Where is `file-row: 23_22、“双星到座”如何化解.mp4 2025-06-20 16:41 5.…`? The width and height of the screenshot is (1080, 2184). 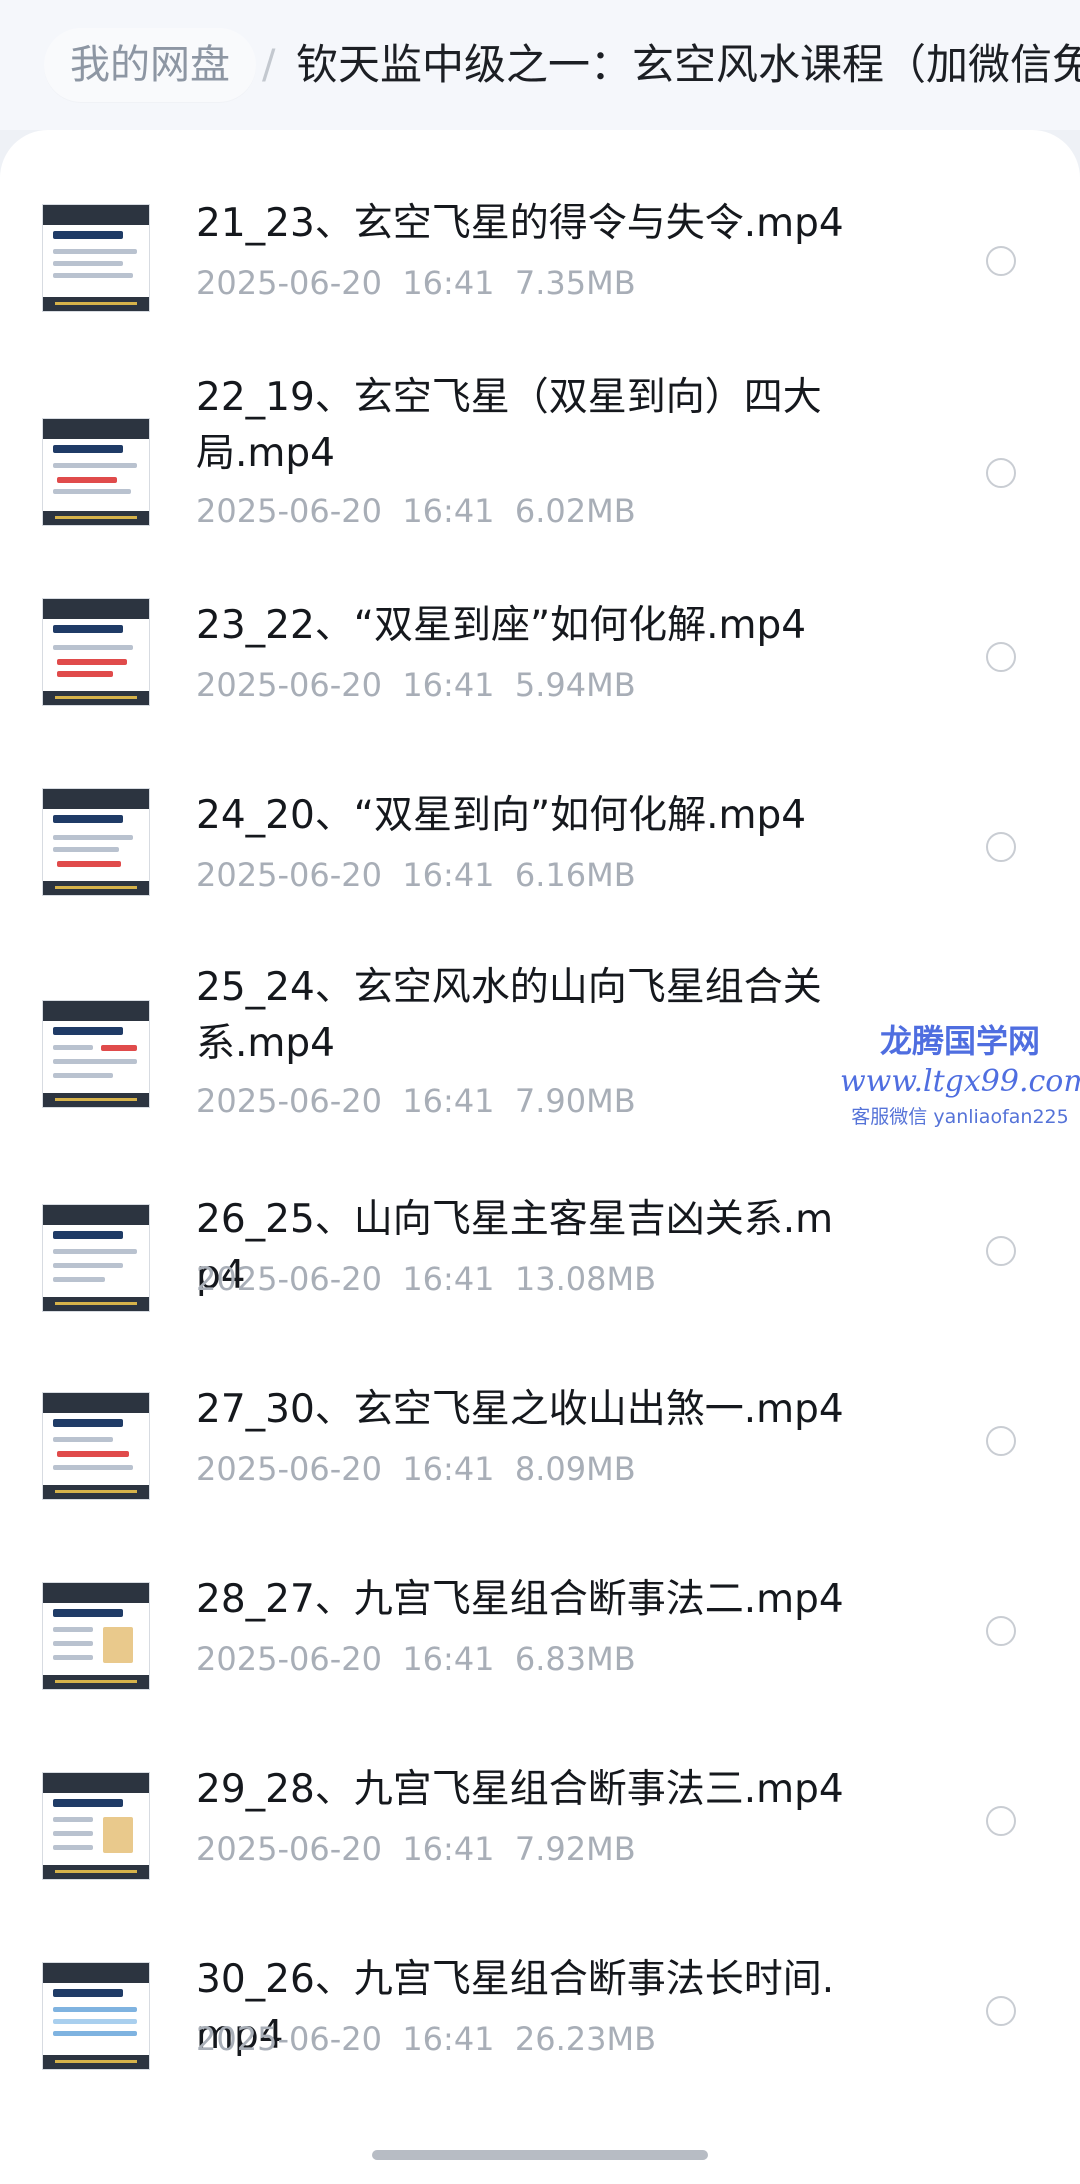 file-row: 23_22、“双星到座”如何化解.mp4 2025-06-20 16:41 5.… is located at coordinates (540, 665).